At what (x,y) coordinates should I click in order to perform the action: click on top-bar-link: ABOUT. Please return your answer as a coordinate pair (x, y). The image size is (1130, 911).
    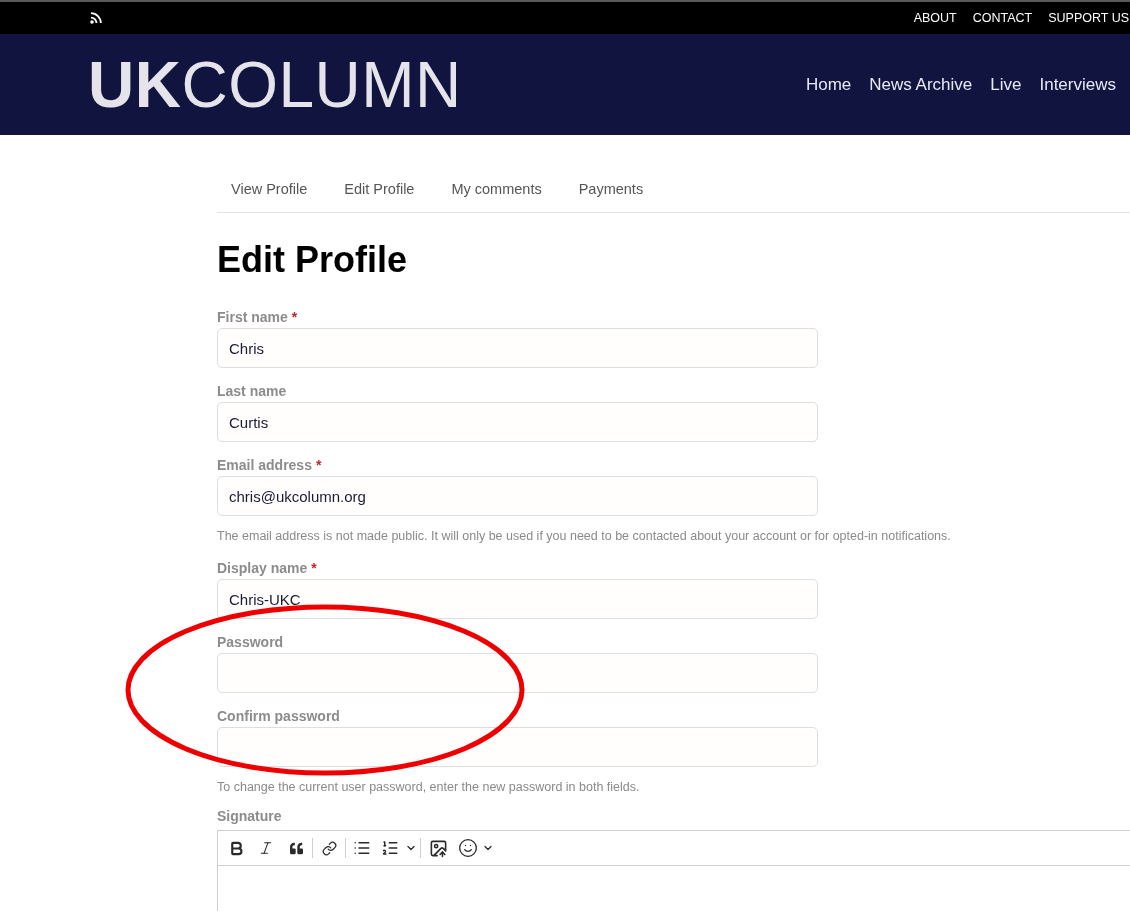
    Looking at the image, I should click on (935, 18).